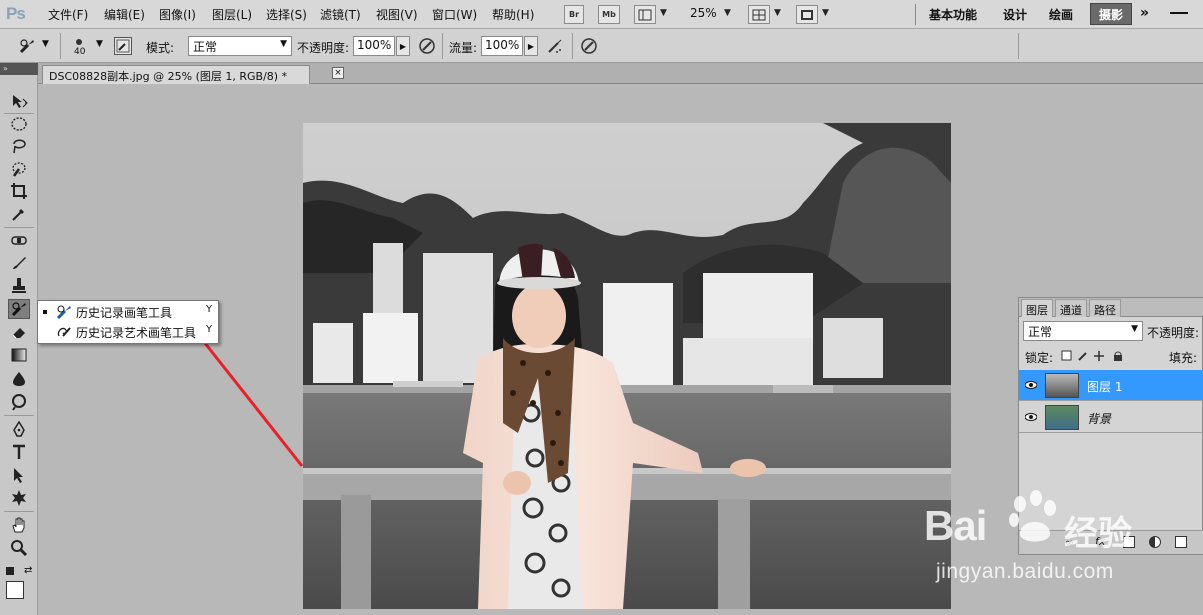 This screenshot has width=1203, height=615. Describe the element at coordinates (124, 313) in the screenshot. I see `flyout-item-label: 历史记录画笔工具` at that location.